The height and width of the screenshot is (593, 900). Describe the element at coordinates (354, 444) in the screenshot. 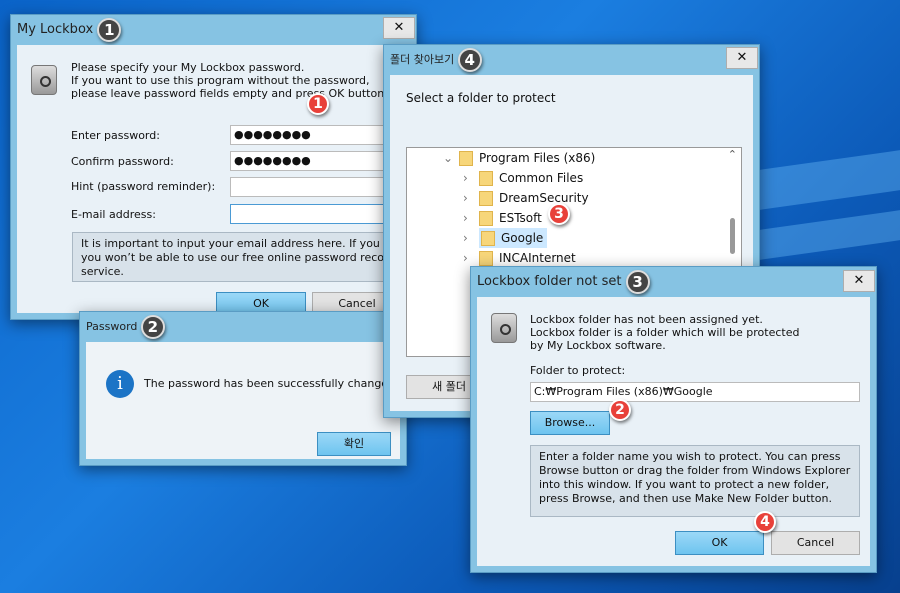

I see `confirm-button: 확인` at that location.